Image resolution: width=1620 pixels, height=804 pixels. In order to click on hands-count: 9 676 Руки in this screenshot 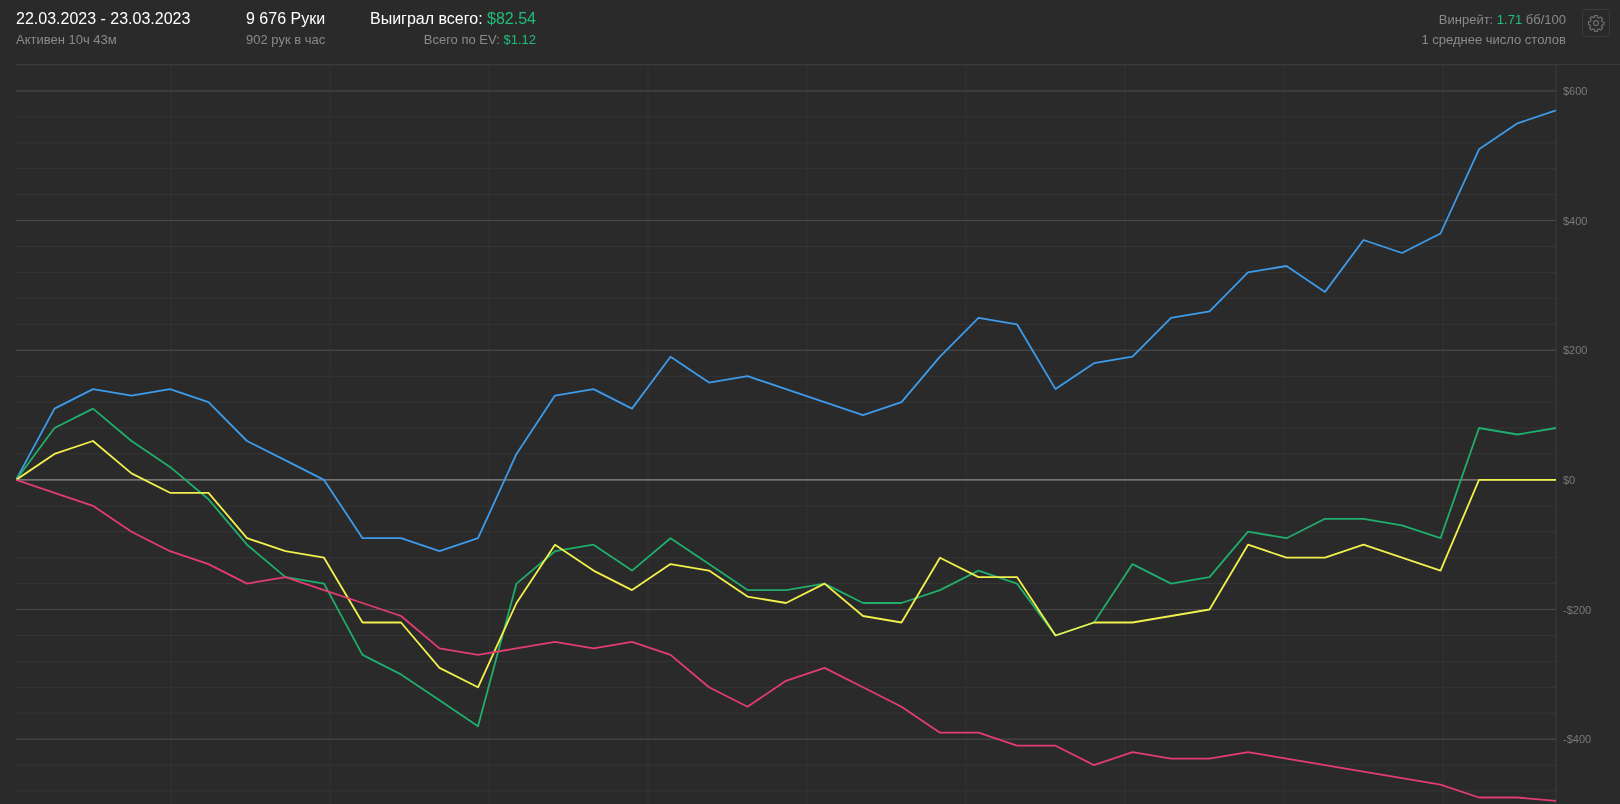, I will do `click(286, 19)`.